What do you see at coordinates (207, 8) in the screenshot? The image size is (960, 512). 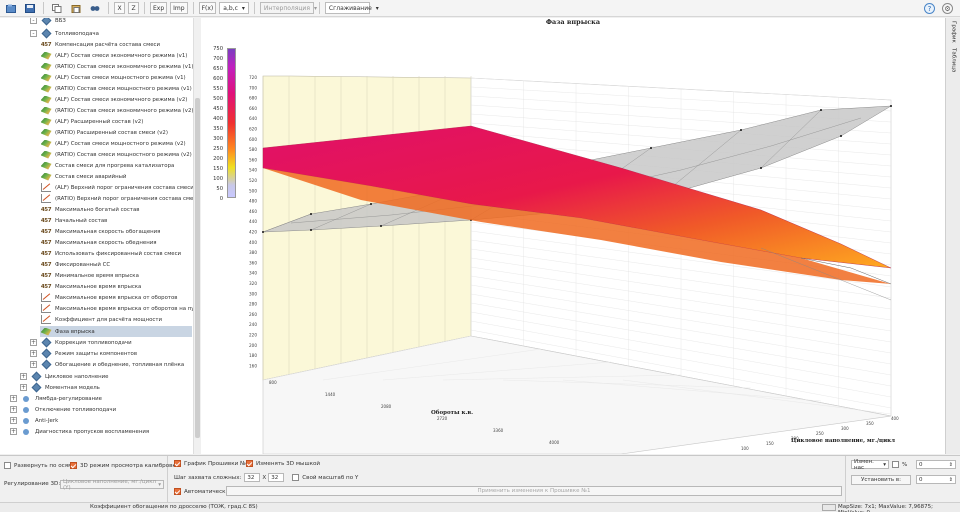 I see `function-button: F(x)` at bounding box center [207, 8].